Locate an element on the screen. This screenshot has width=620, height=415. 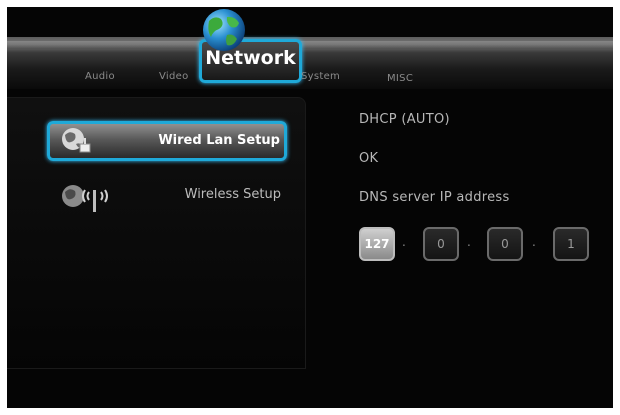
wireless-icon is located at coordinates (85, 198).